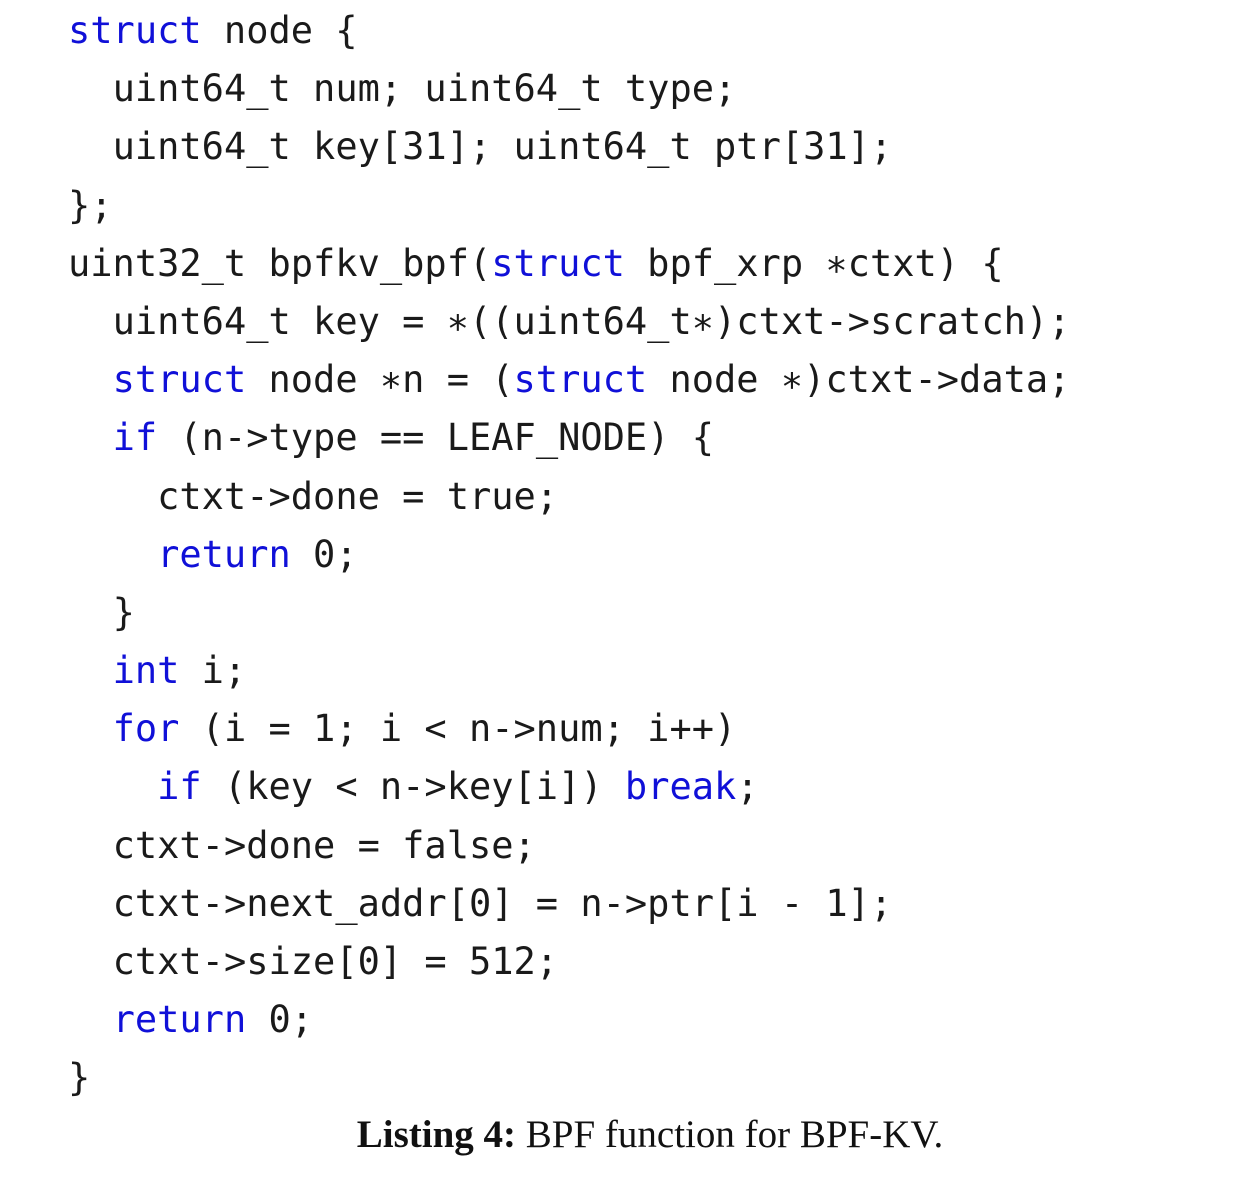  What do you see at coordinates (569, 962) in the screenshot?
I see `code-line: ctxt->size[0] = 512;` at bounding box center [569, 962].